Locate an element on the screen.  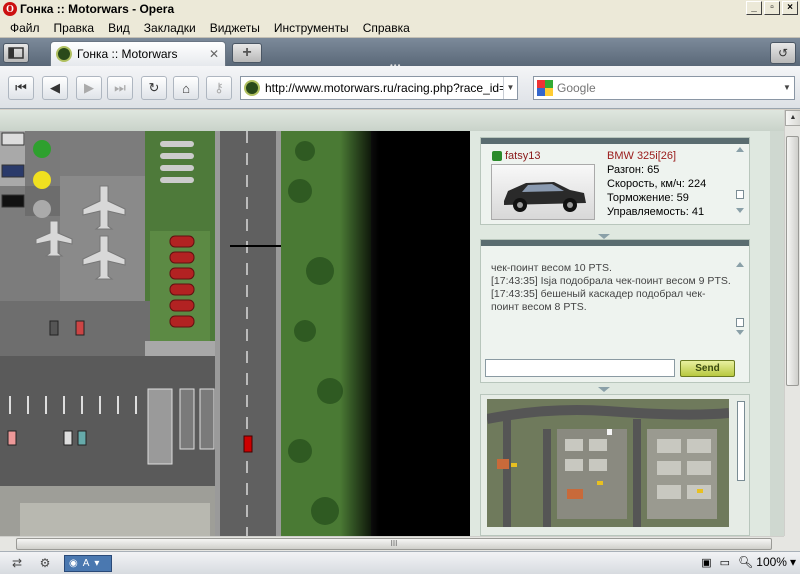
horizontal-scrollbar: III is located at coordinates (392, 543).